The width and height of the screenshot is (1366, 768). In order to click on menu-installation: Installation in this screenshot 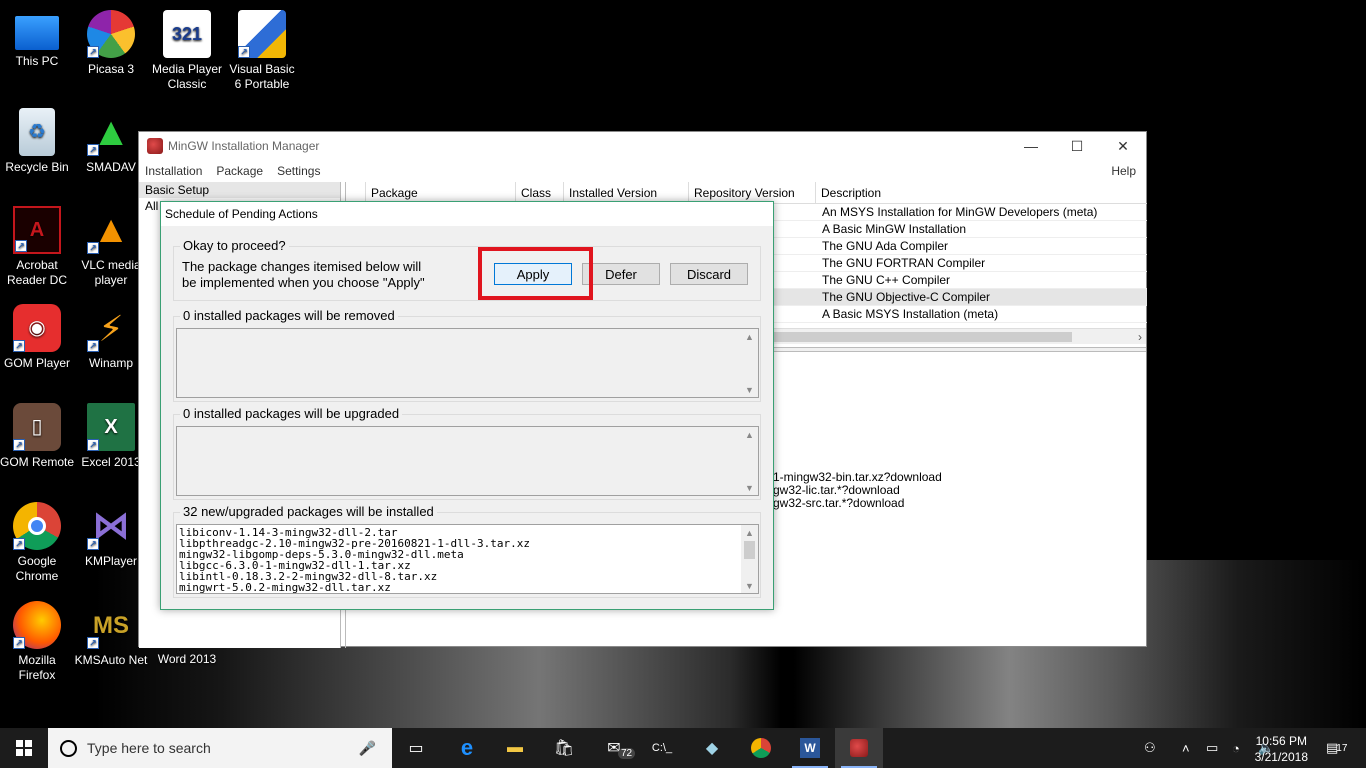, I will do `click(173, 171)`.